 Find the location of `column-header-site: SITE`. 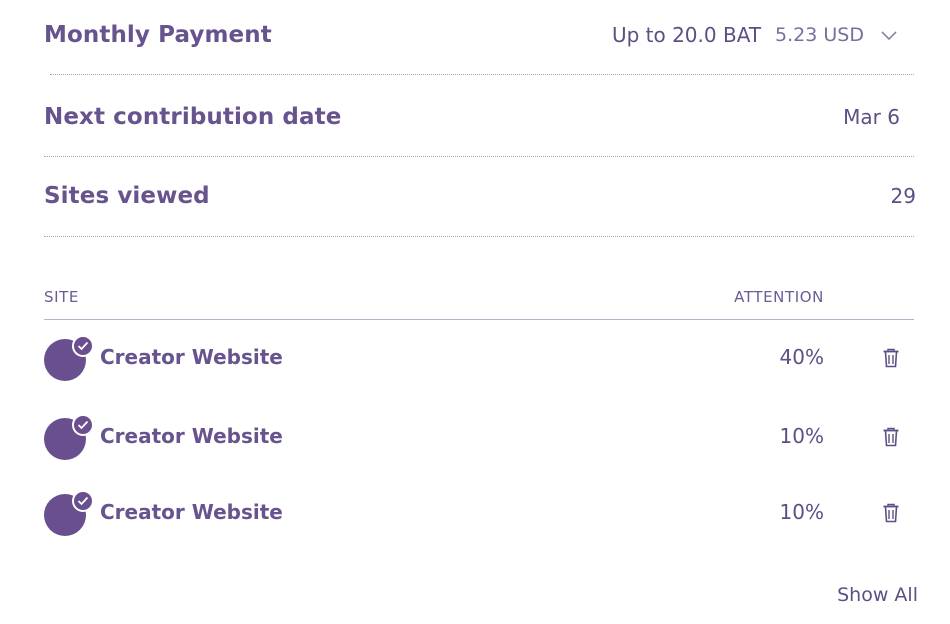

column-header-site: SITE is located at coordinates (61, 297).